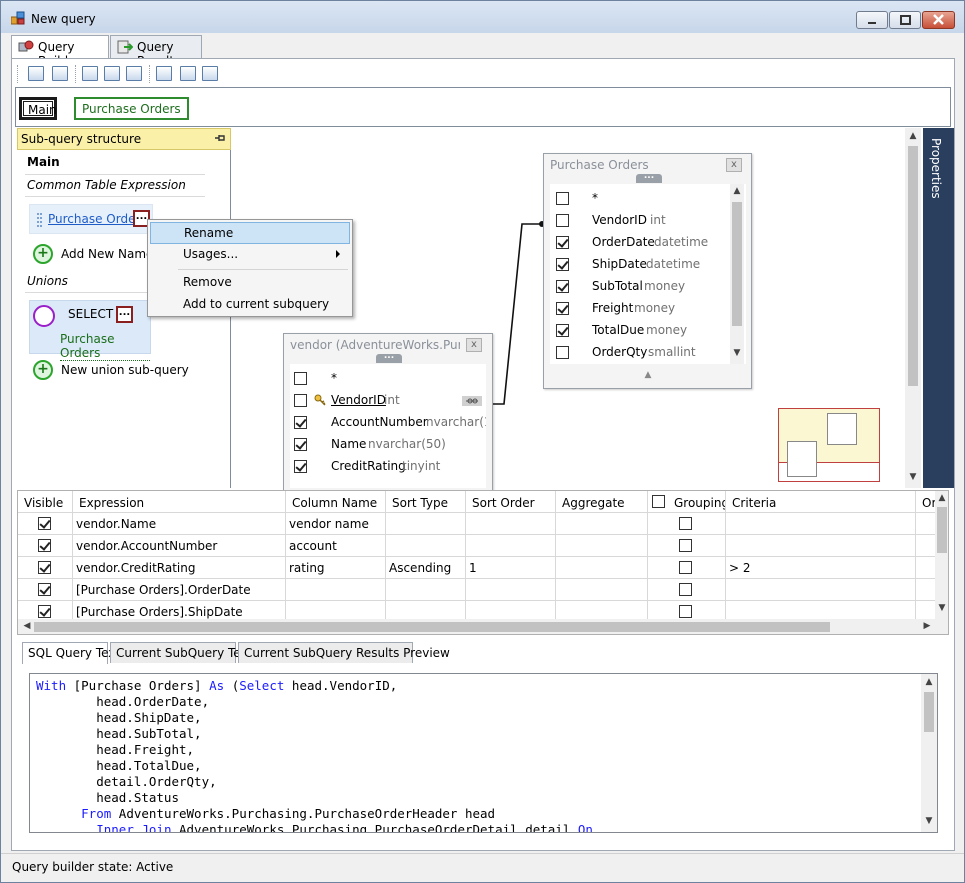 The width and height of the screenshot is (965, 883). What do you see at coordinates (181, 652) in the screenshot?
I see `tab-current-subquery-text: Current SubQuery Text` at bounding box center [181, 652].